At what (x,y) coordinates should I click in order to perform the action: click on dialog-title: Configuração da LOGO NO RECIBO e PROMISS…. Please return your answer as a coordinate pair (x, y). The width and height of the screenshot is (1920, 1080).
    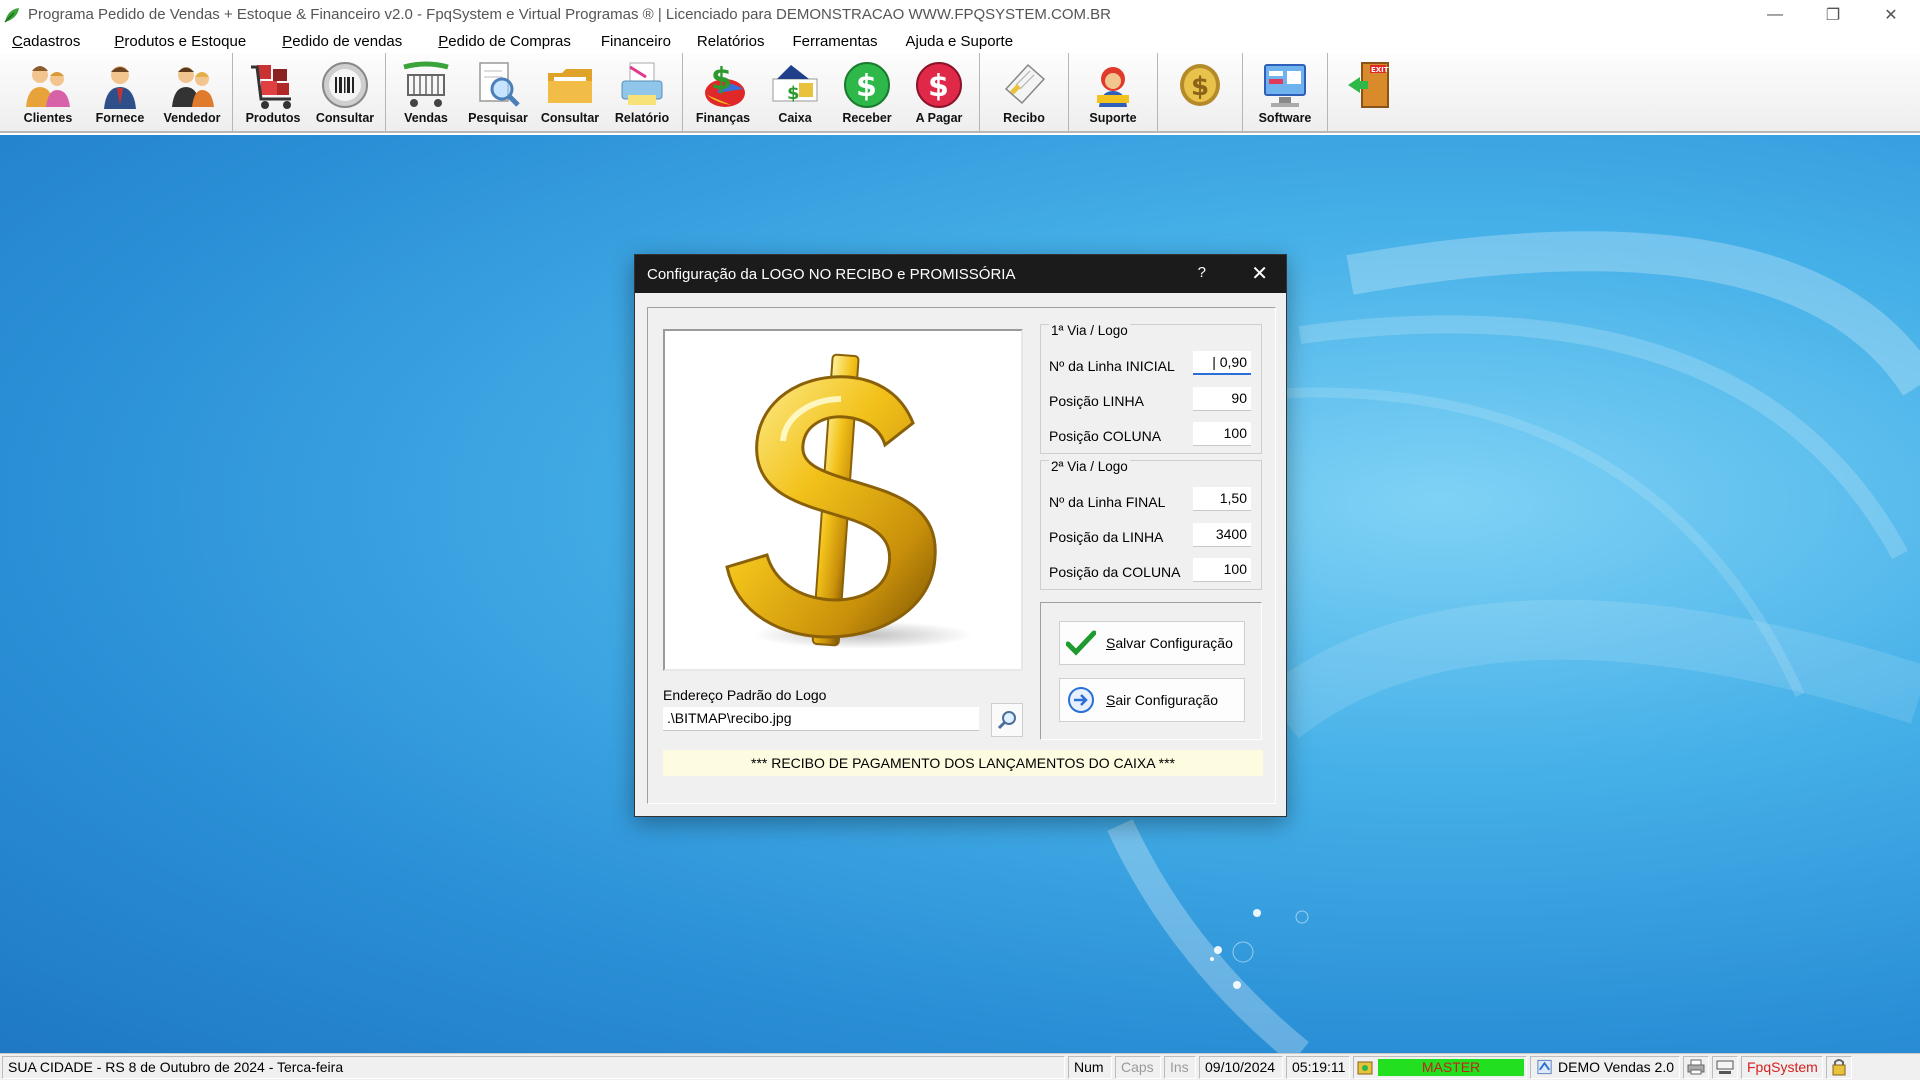
    Looking at the image, I should click on (831, 274).